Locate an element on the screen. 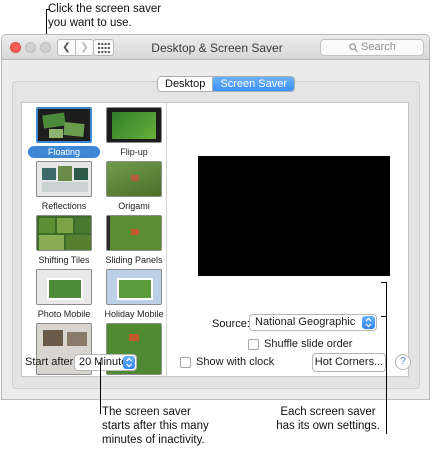 This screenshot has height=449, width=432. thumb-flip-up is located at coordinates (134, 125).